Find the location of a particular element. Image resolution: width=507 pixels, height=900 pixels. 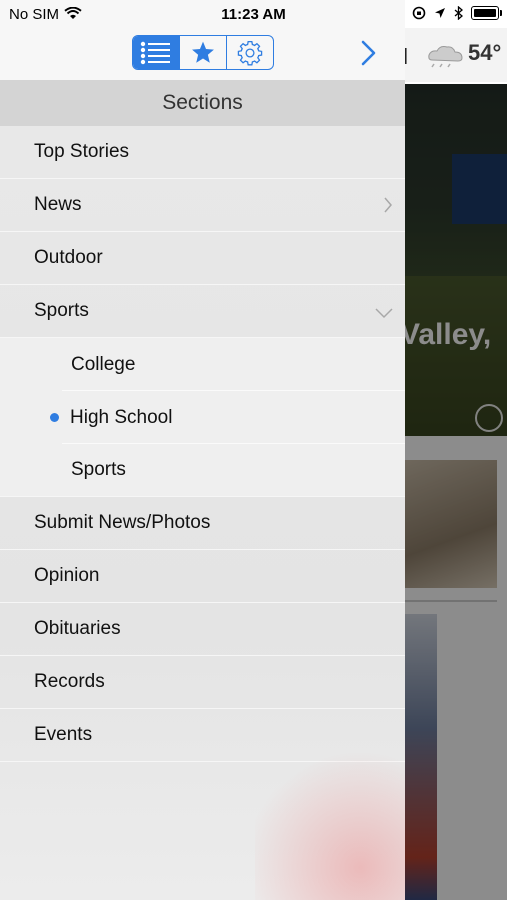

section-item-label: Outdoor is located at coordinates (68, 257).